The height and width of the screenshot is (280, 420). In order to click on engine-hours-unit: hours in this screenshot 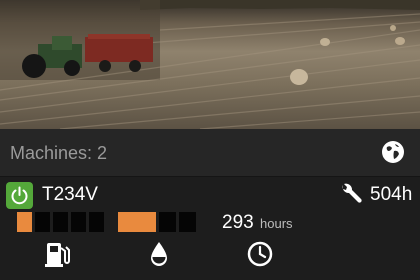, I will do `click(276, 223)`.